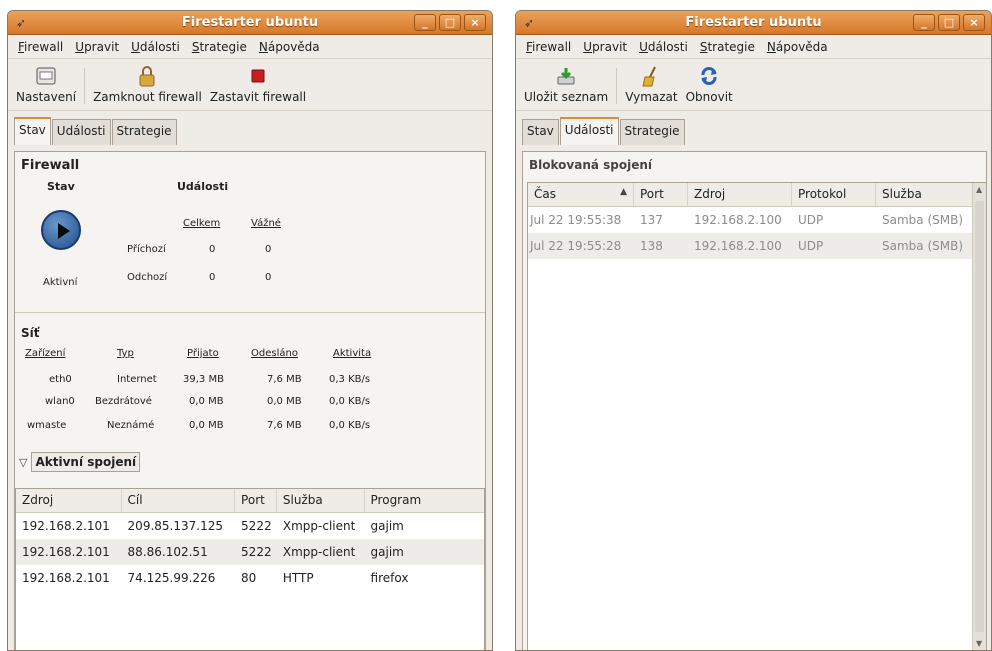  I want to click on preferences-label: Nastavení, so click(46, 97).